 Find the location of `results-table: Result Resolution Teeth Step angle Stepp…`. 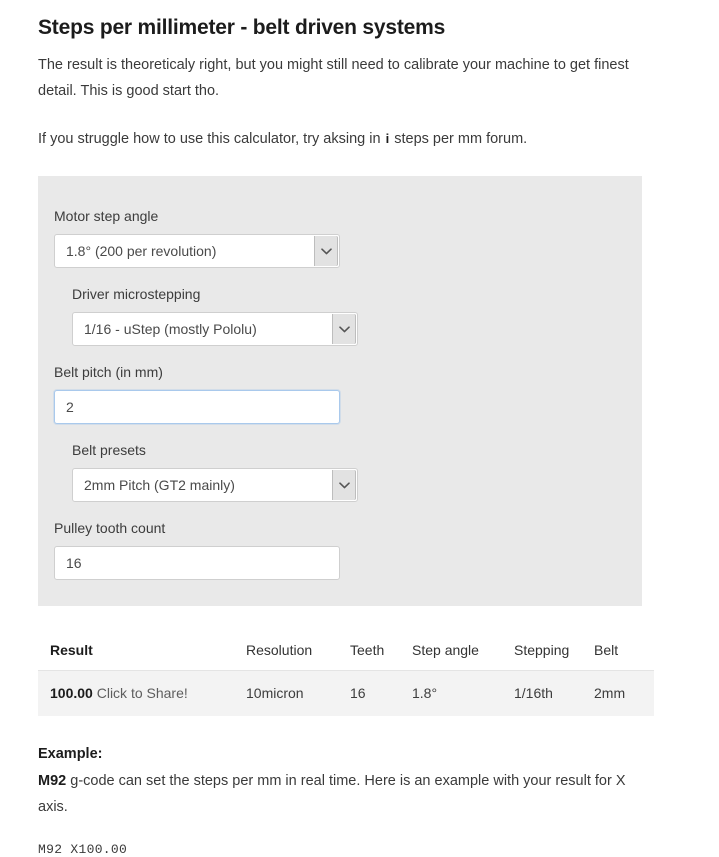

results-table: Result Resolution Teeth Step angle Stepp… is located at coordinates (346, 674).